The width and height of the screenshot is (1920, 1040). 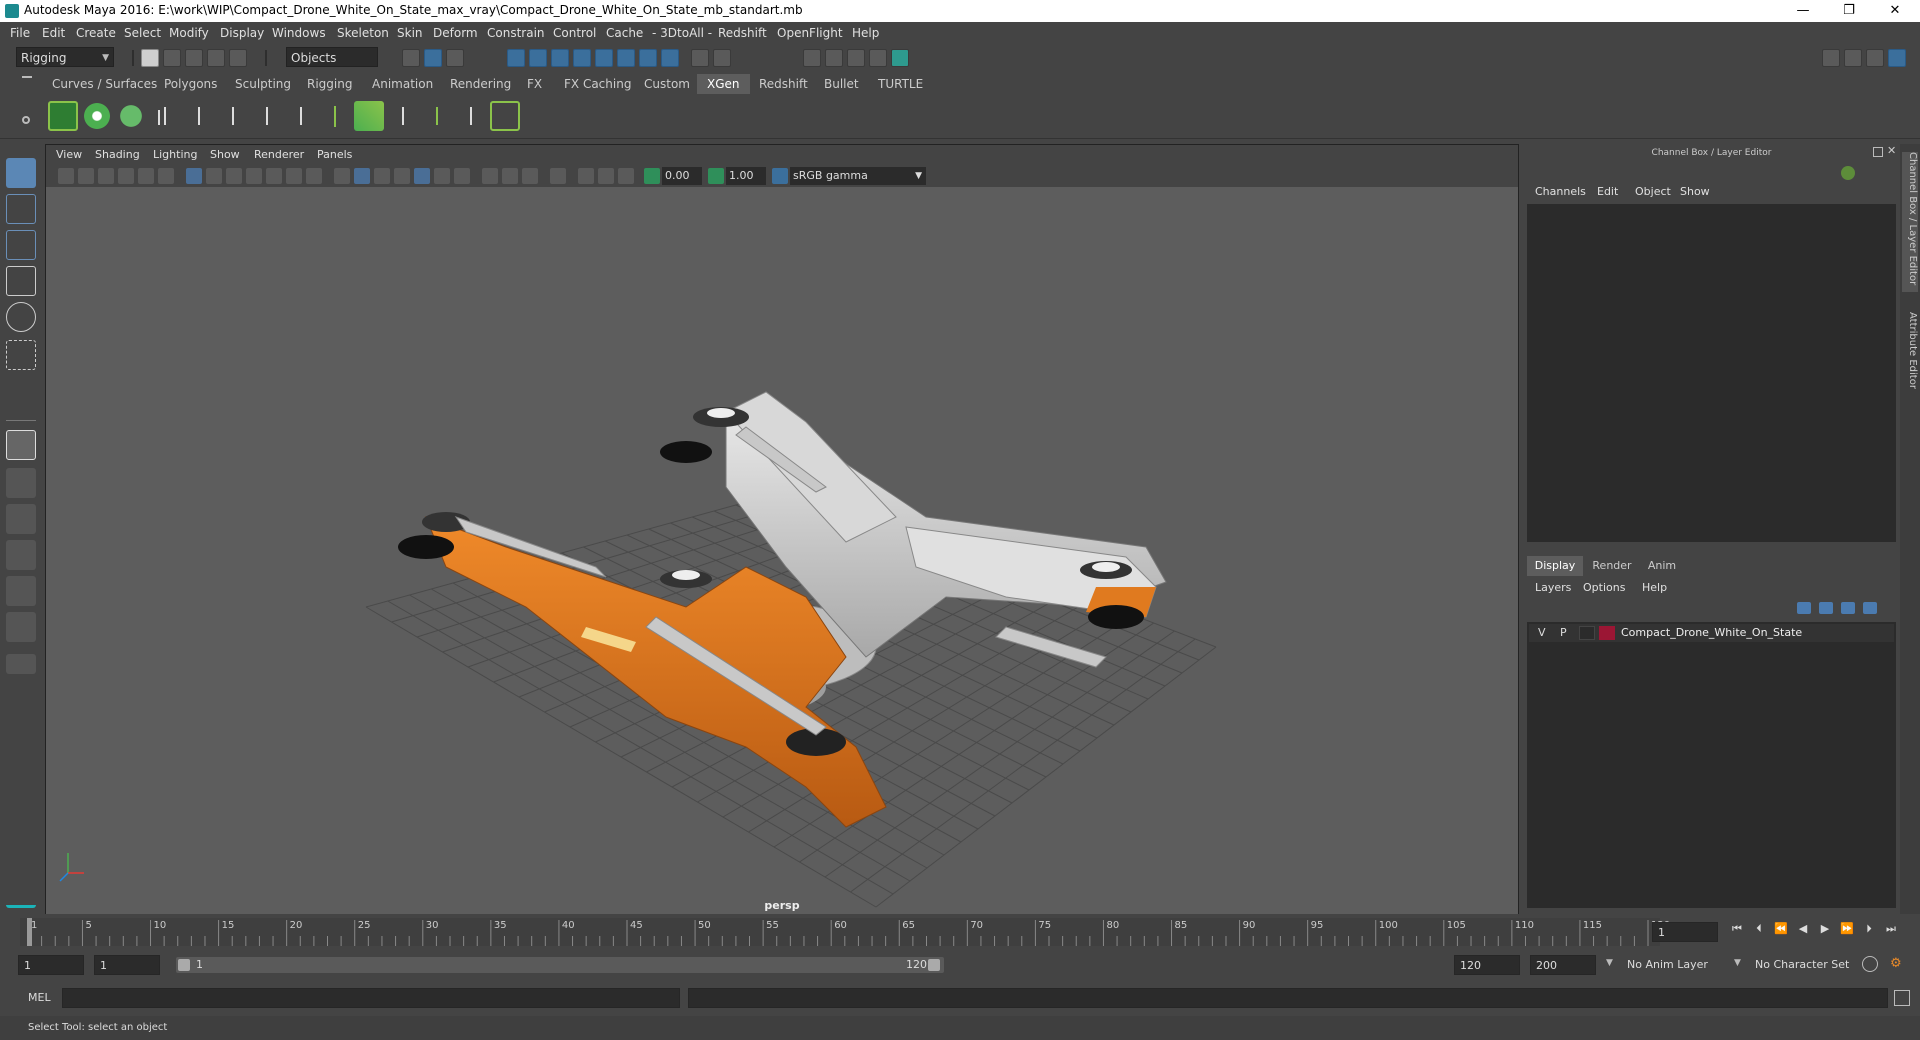 What do you see at coordinates (530, 176) in the screenshot?
I see `multisample-aa-icon` at bounding box center [530, 176].